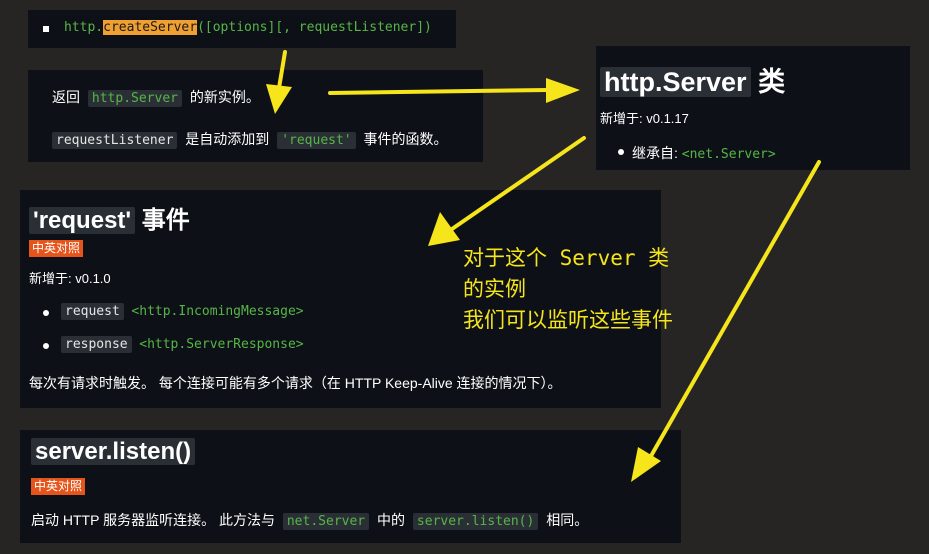 The image size is (929, 554). What do you see at coordinates (566, 258) in the screenshot?
I see `annotation-line-1: 对于这个 Server 类` at bounding box center [566, 258].